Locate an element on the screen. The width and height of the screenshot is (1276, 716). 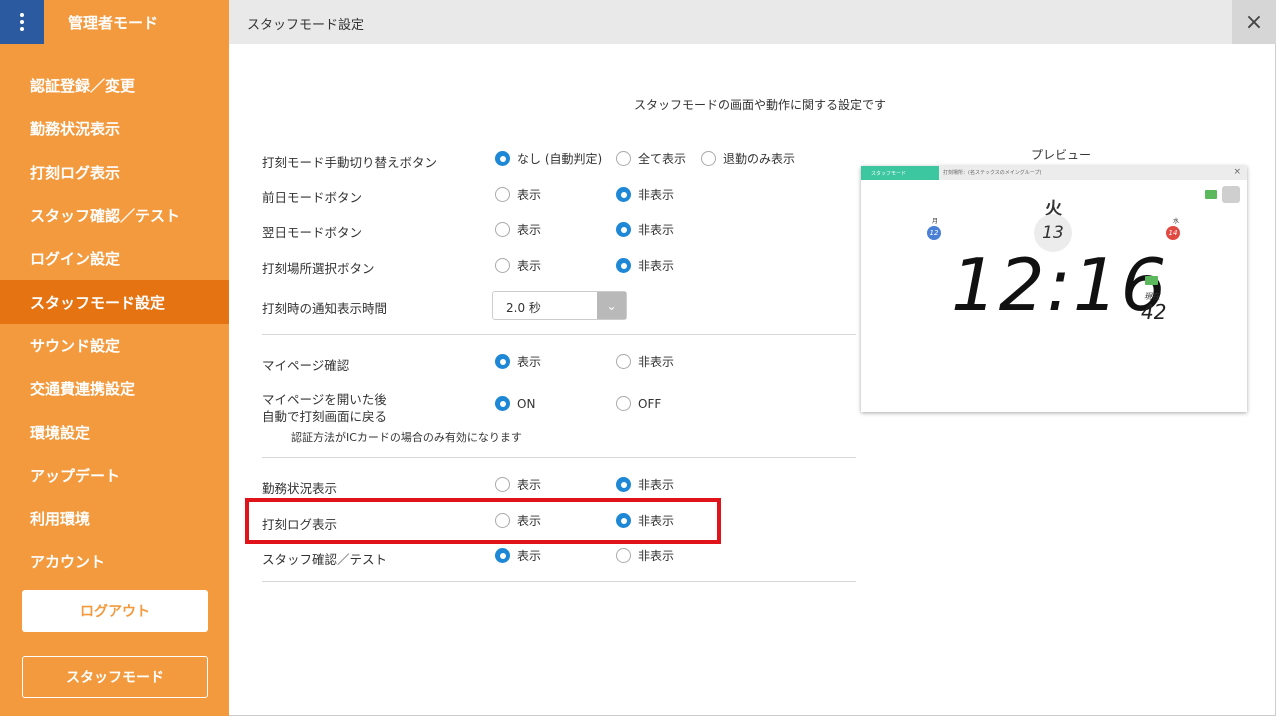
radio-label: なし (自動判定) is located at coordinates (560, 159).